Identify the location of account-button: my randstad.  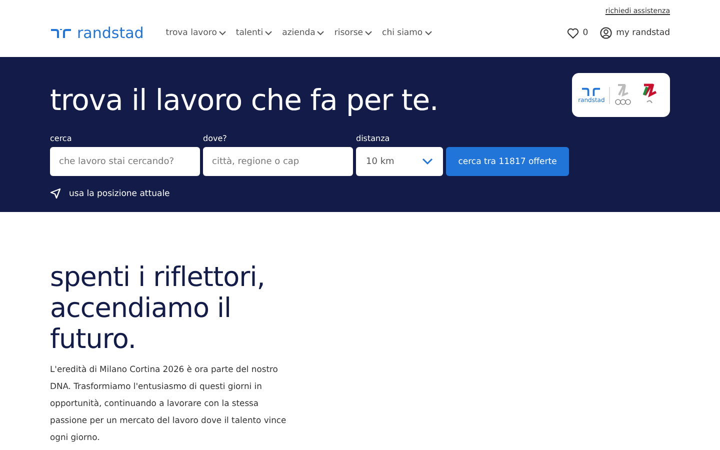
(635, 33).